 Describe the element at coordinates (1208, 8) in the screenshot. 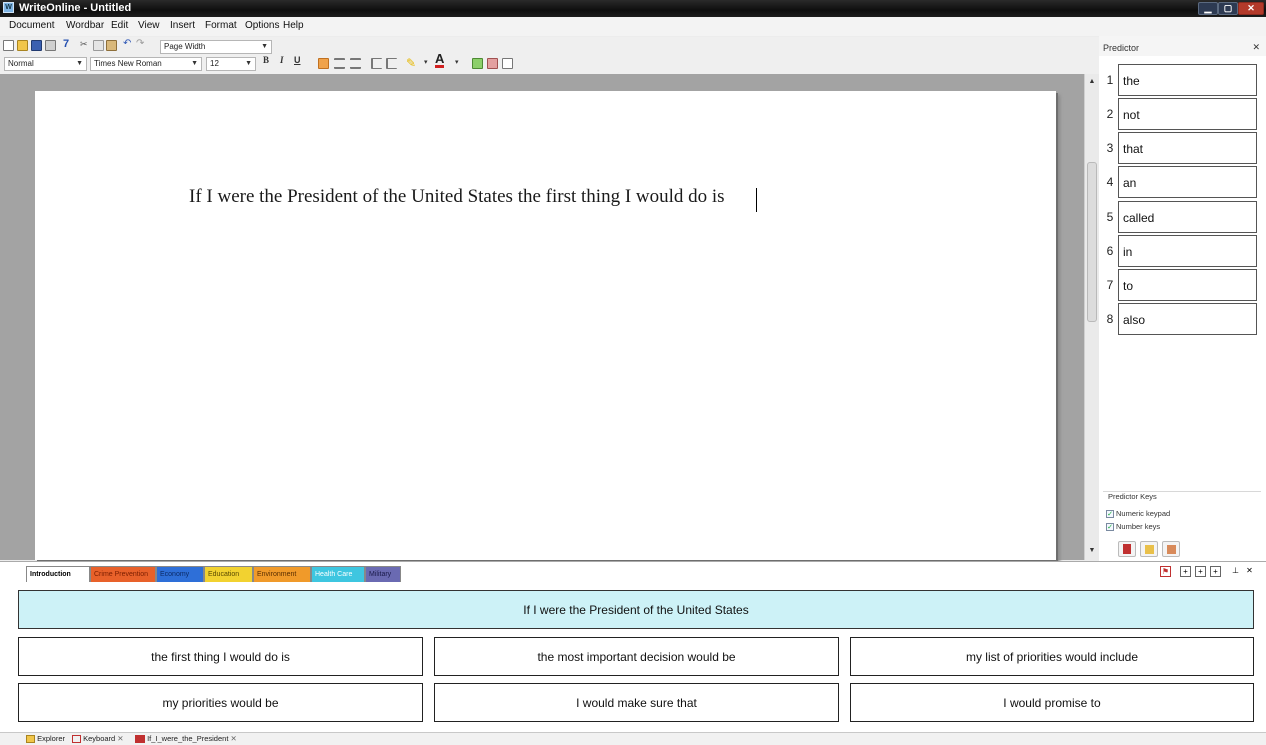

I see `minimize-button: ▁` at that location.